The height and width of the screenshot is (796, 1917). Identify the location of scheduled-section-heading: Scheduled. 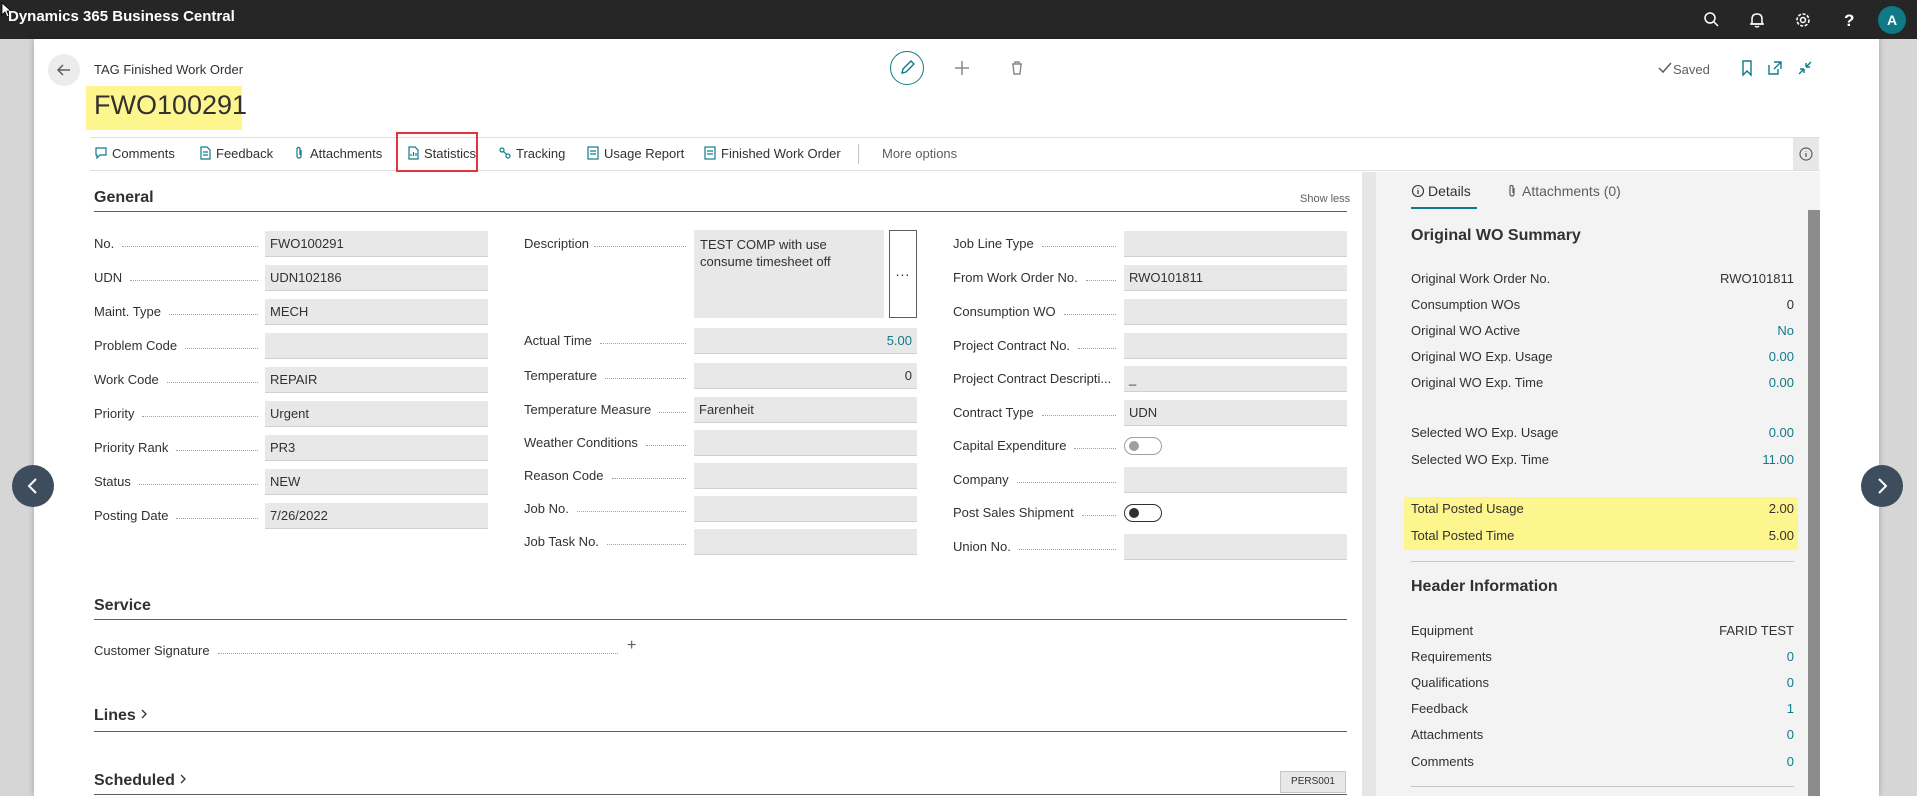
(141, 781).